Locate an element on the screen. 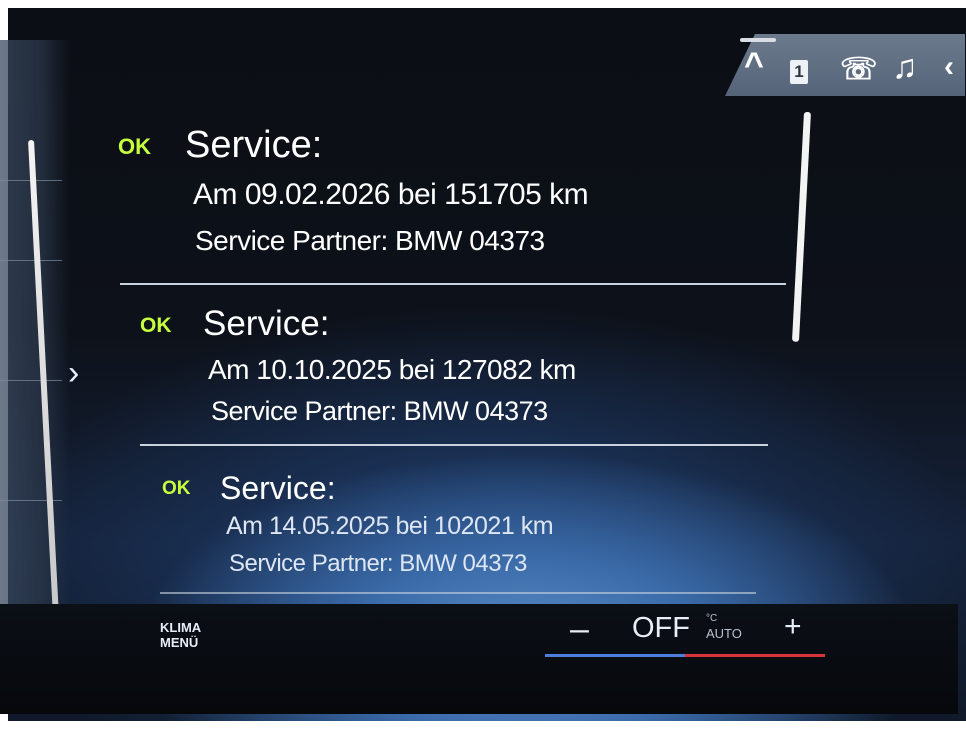  klima-label: KLIMA is located at coordinates (181, 627).